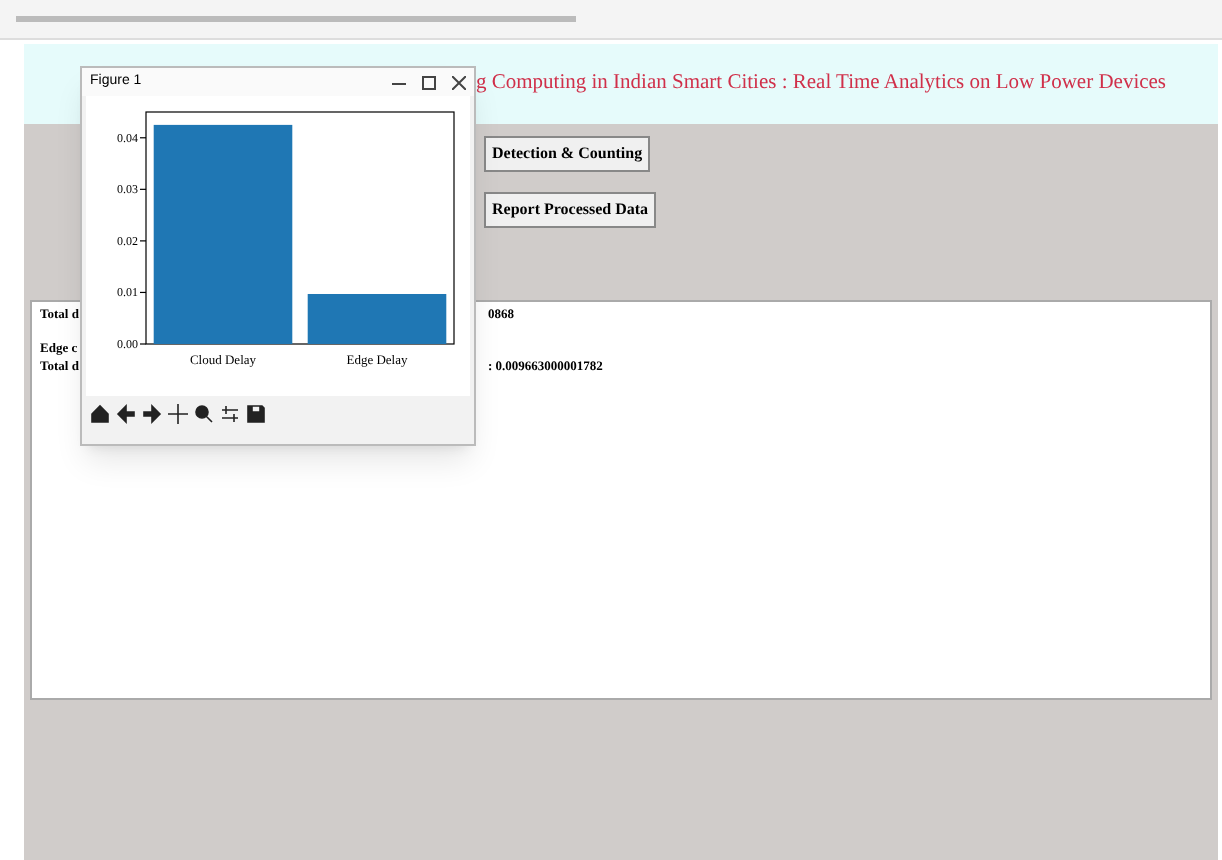 The image size is (1222, 860). I want to click on close-icon, so click(459, 82).